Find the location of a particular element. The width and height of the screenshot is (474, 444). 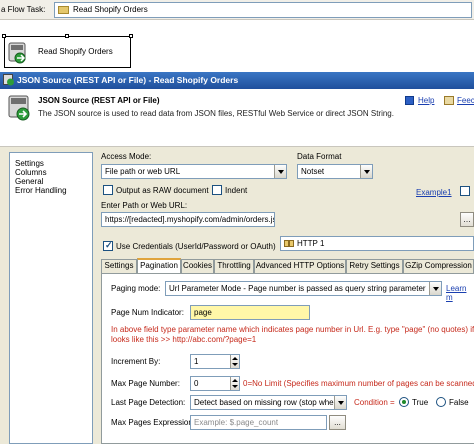

help-icon is located at coordinates (409, 100).